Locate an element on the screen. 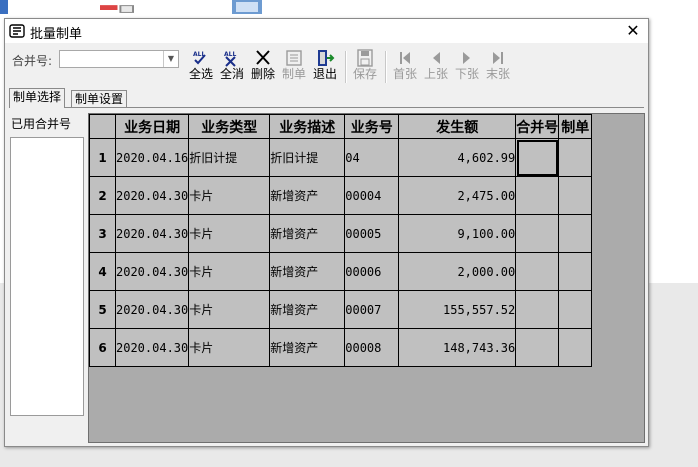  table-header-row: 业务日期 业务类型 业务描述 业务号 发生额 合并号 制单 is located at coordinates (341, 126).